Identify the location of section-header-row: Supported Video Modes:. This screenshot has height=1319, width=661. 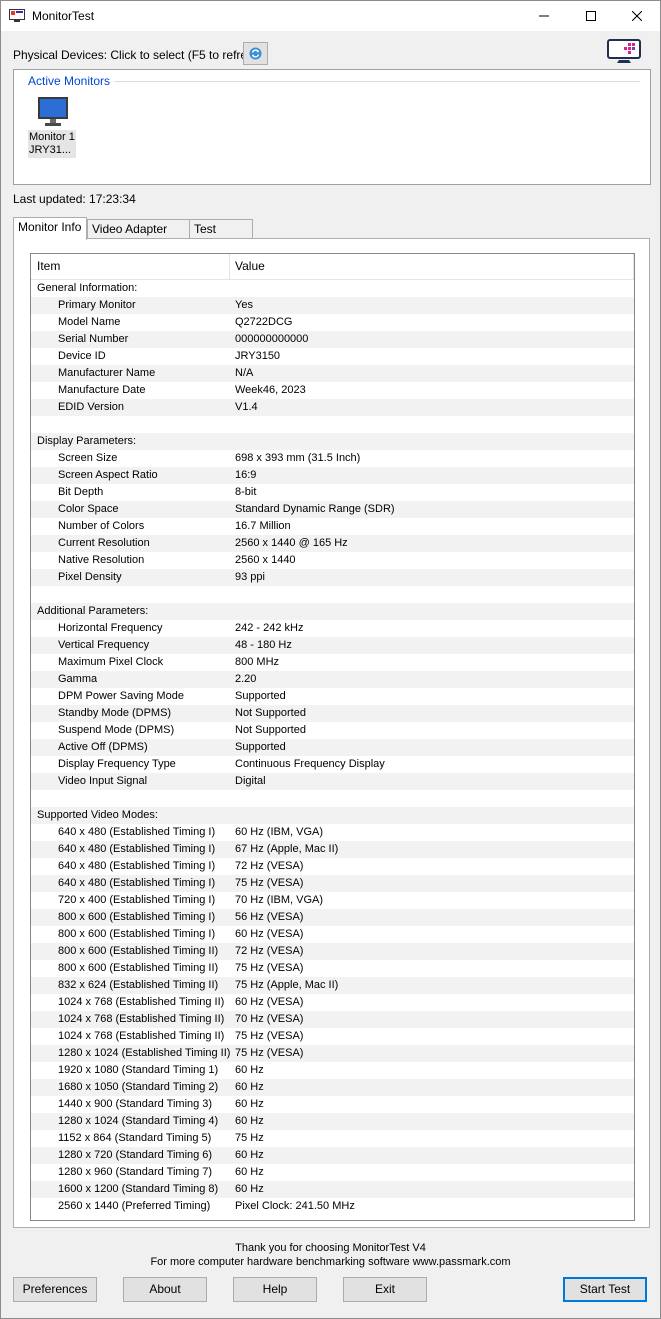
(332, 815).